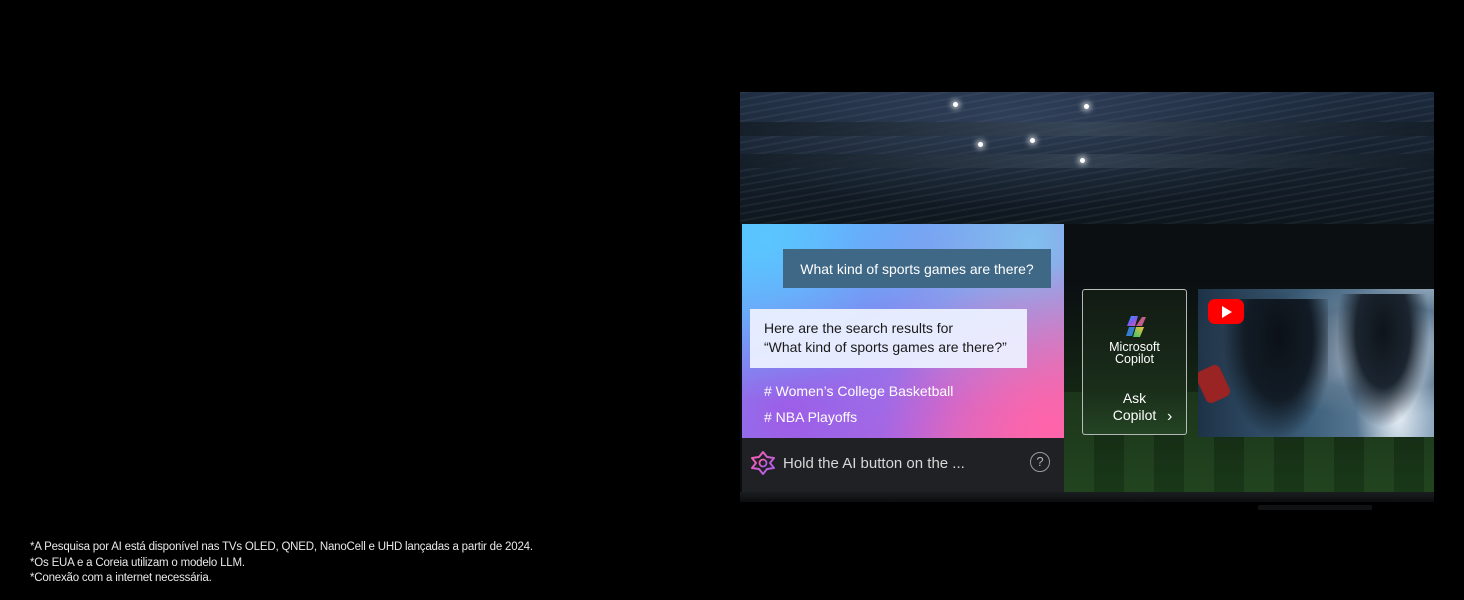 This screenshot has height=600, width=1464. I want to click on tag-nba-playoffs: # NBA Playoffs, so click(810, 417).